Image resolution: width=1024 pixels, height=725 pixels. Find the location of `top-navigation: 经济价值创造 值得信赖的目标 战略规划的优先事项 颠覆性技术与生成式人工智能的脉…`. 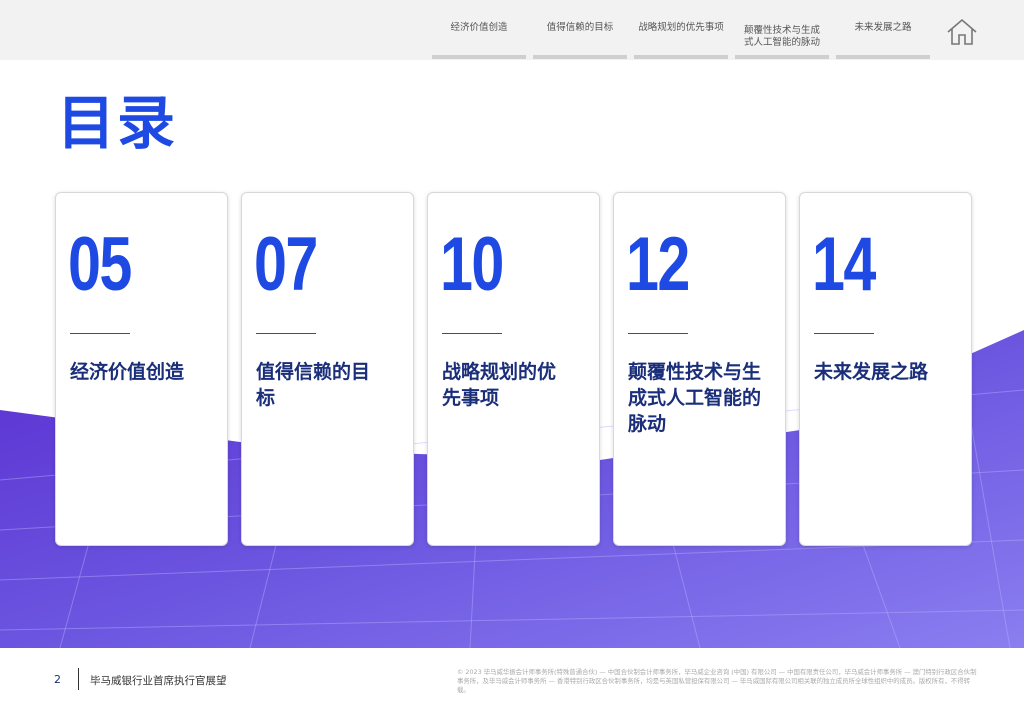

top-navigation: 经济价值创造 值得信赖的目标 战略规划的优先事项 颠覆性技术与生成式人工智能的脉… is located at coordinates (512, 30).